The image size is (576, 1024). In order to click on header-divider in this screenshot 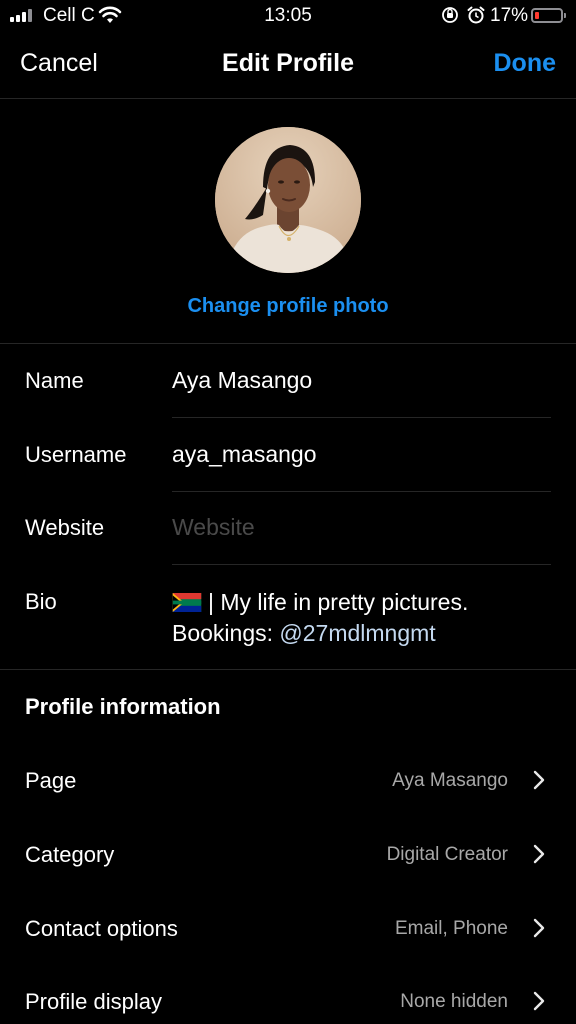, I will do `click(288, 343)`.